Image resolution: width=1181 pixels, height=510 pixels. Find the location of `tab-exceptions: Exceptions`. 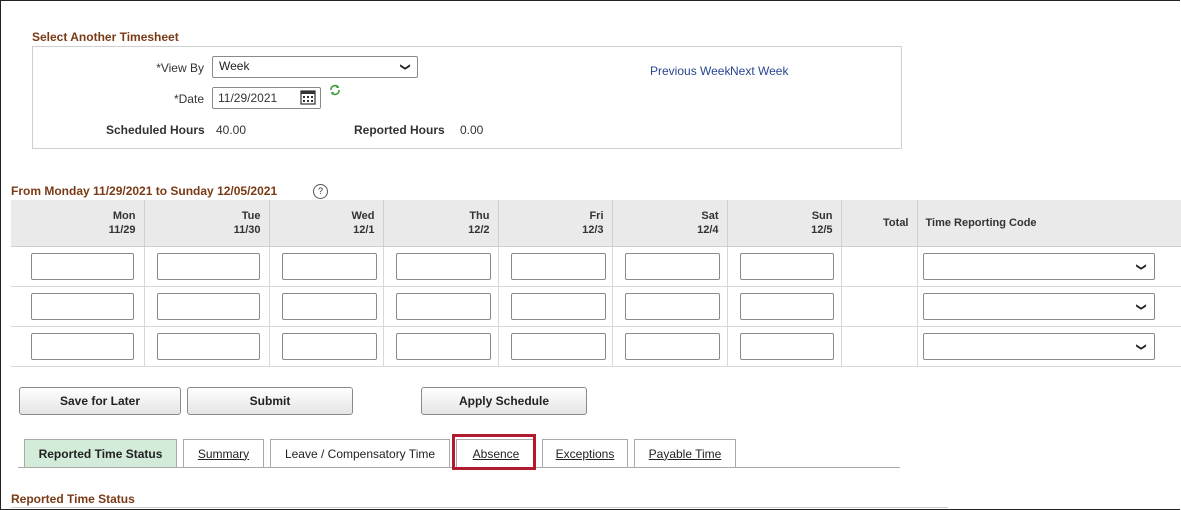

tab-exceptions: Exceptions is located at coordinates (585, 453).